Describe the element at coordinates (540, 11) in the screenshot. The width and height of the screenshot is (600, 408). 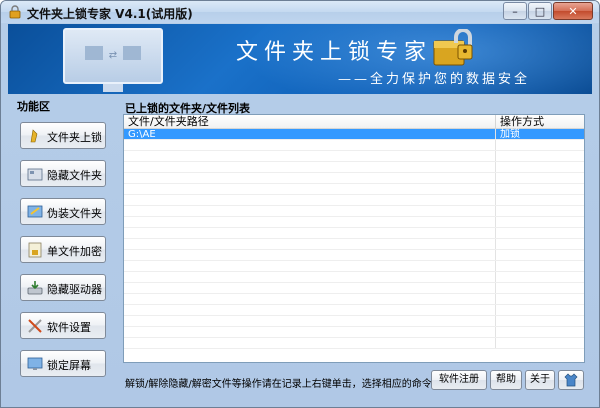
I see `maximize-button: □` at that location.